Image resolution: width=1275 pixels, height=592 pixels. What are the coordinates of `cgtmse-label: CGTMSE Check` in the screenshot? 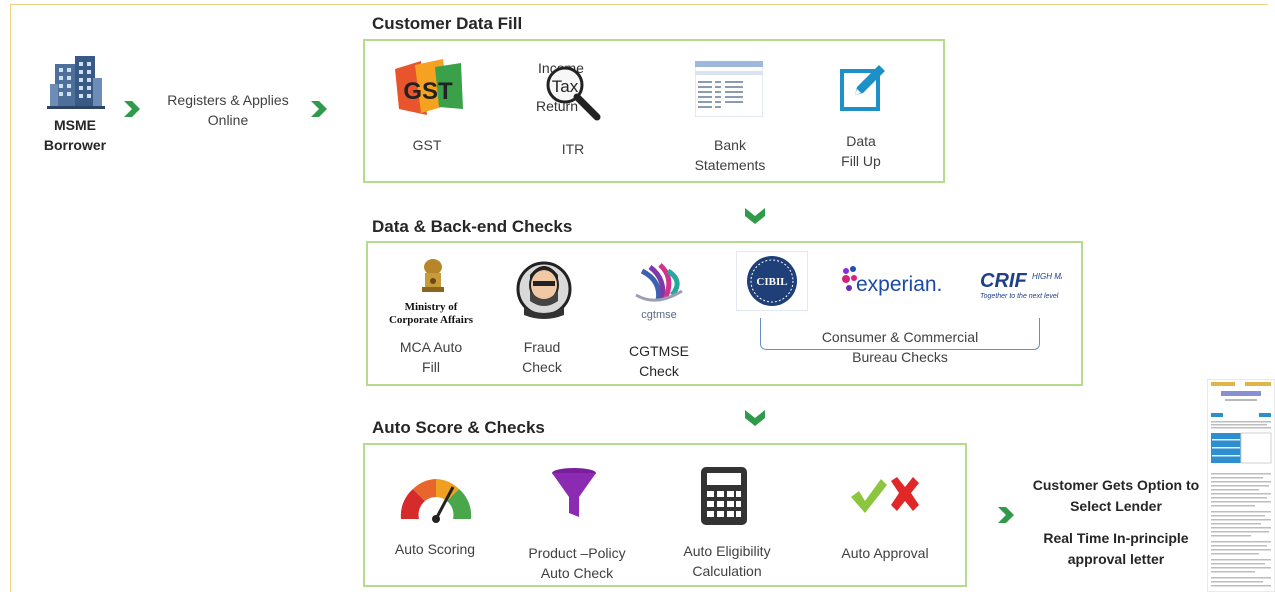 It's located at (659, 361).